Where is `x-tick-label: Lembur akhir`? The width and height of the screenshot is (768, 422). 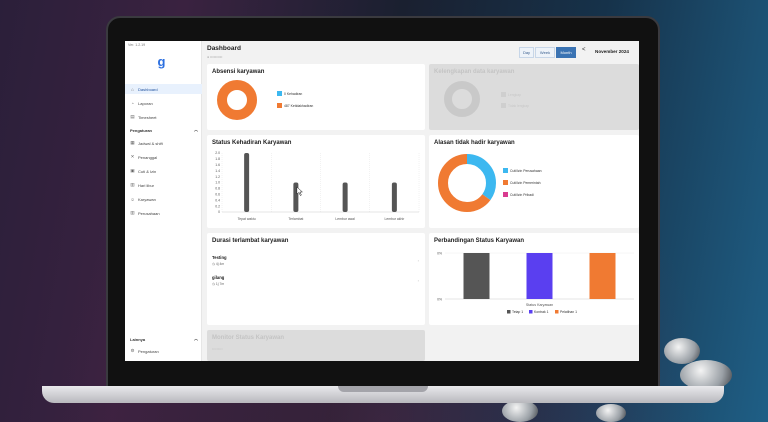 x-tick-label: Lembur akhir is located at coordinates (394, 219).